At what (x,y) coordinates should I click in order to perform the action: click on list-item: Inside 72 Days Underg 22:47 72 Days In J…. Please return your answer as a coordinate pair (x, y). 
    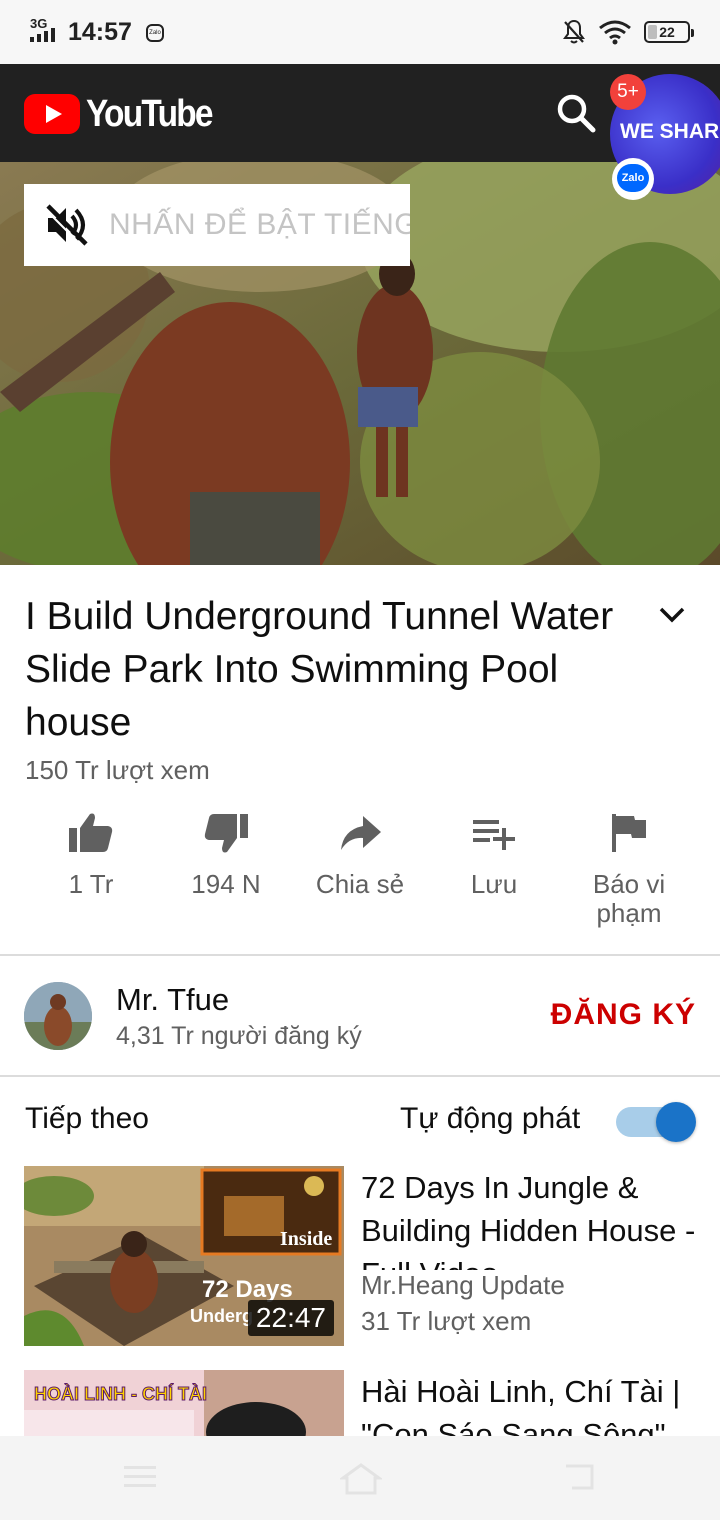
    Looking at the image, I should click on (360, 1257).